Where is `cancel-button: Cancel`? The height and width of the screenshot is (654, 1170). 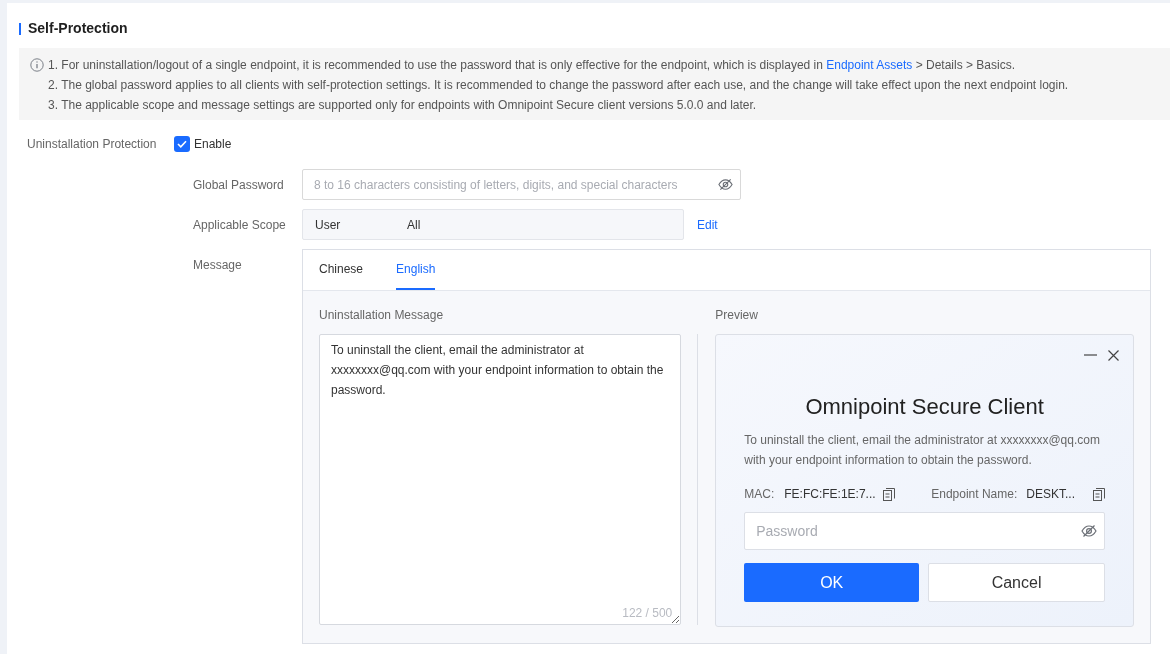 cancel-button: Cancel is located at coordinates (1016, 582).